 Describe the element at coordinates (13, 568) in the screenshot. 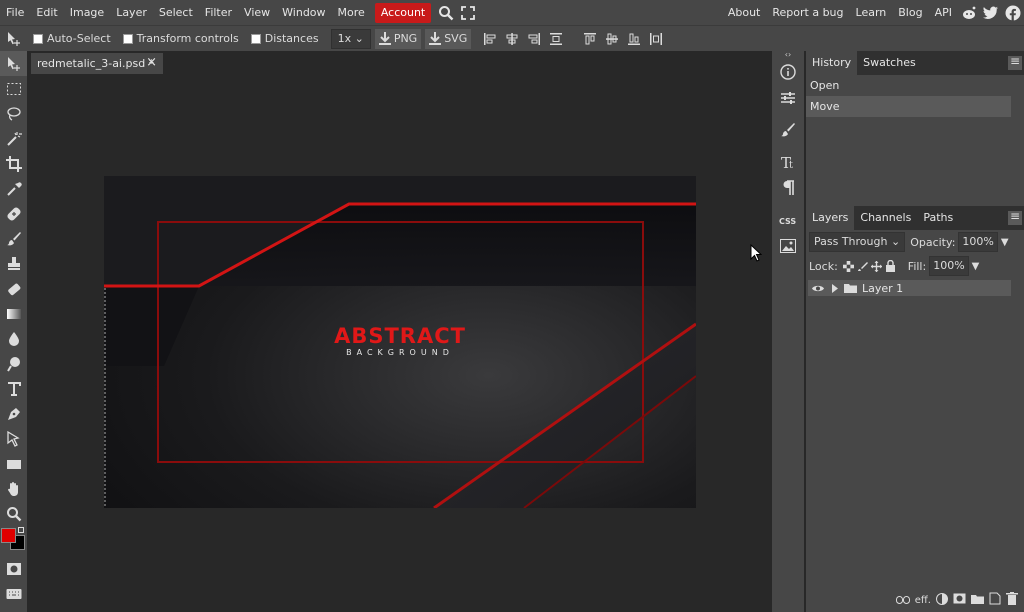

I see `quick-mask-icon` at that location.